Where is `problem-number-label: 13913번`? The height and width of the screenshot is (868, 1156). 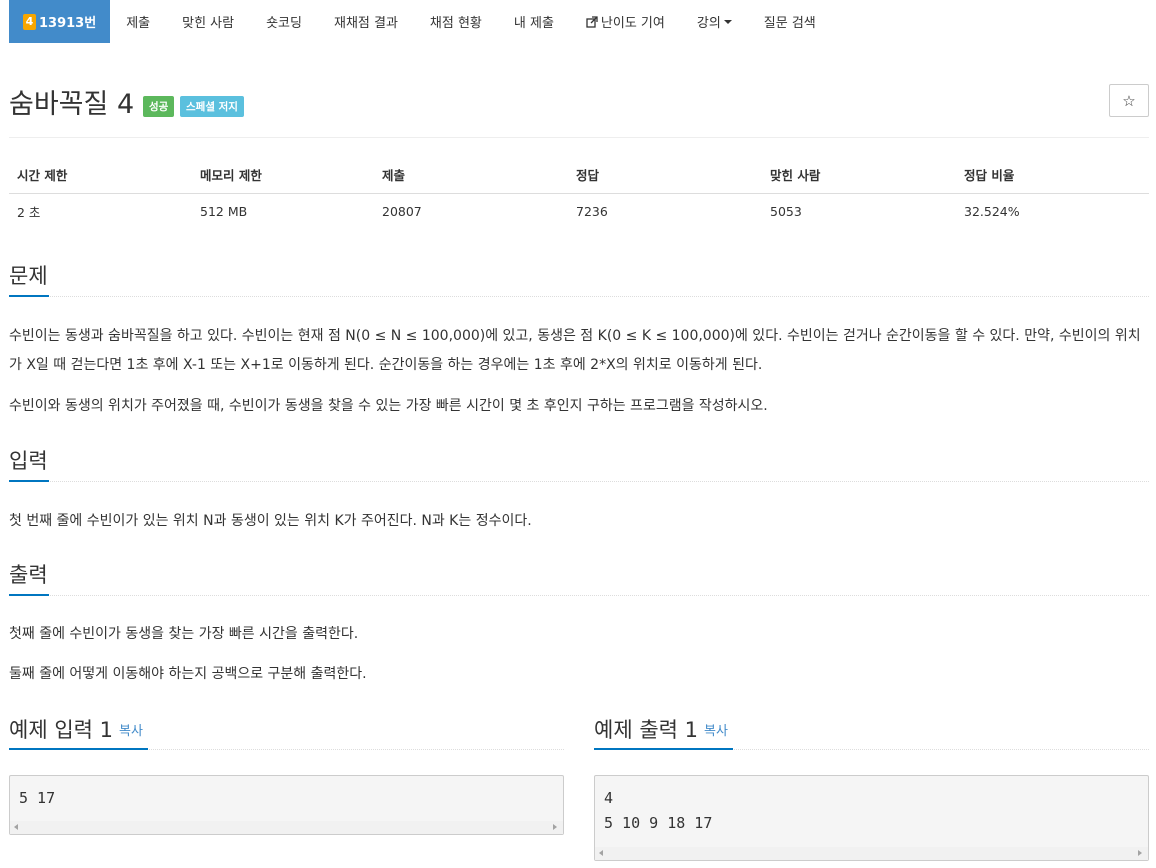 problem-number-label: 13913번 is located at coordinates (68, 23).